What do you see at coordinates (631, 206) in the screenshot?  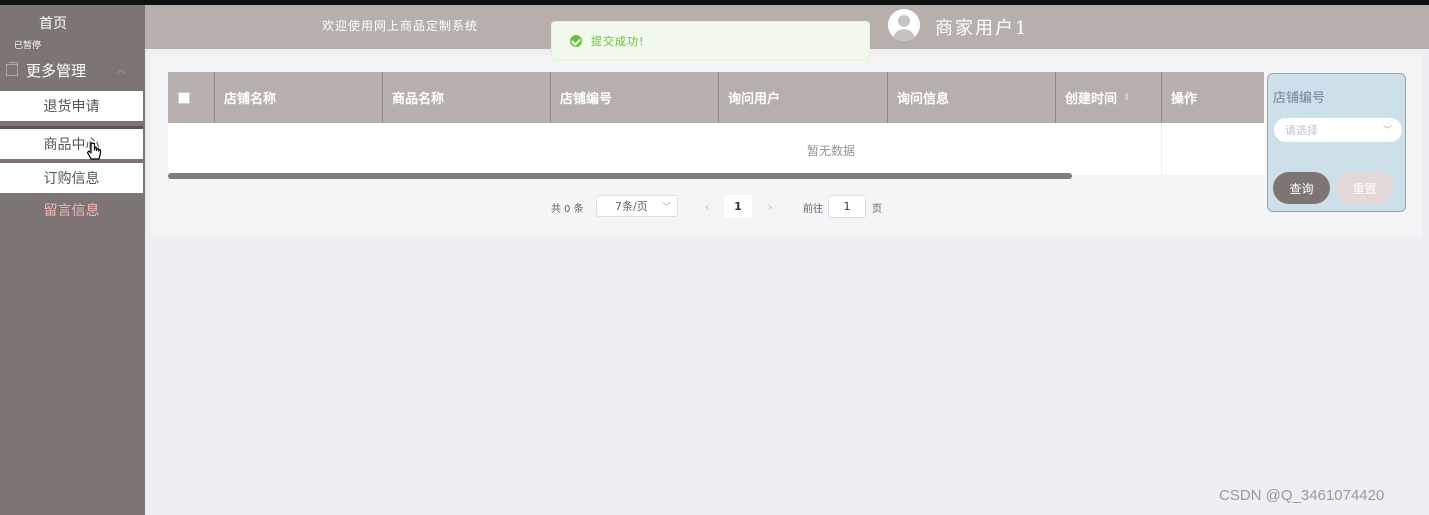 I see `page-size-value: 7条/页` at bounding box center [631, 206].